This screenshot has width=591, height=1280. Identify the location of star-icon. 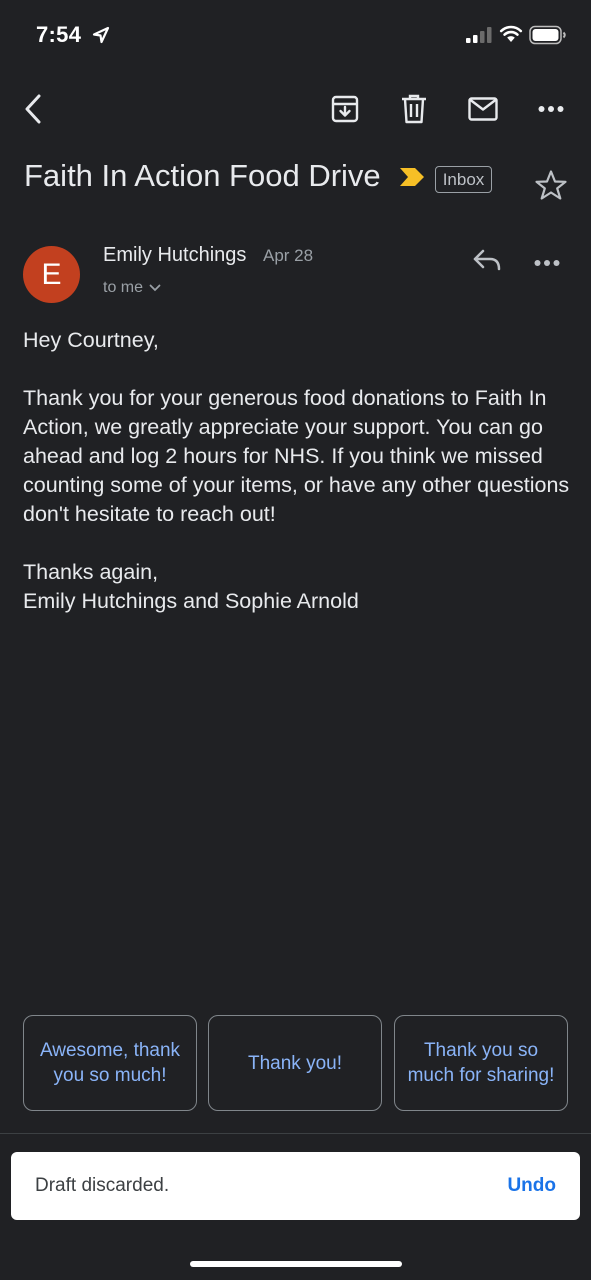
(551, 185).